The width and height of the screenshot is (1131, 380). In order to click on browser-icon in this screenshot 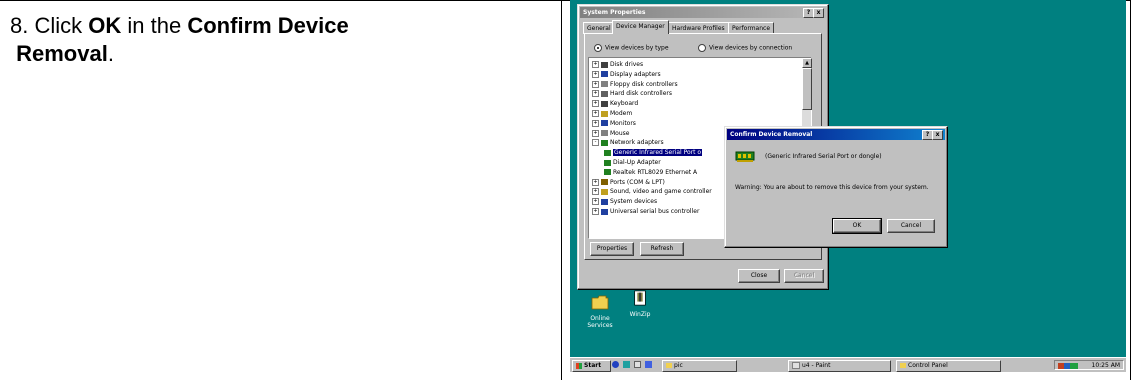, I will do `click(615, 364)`.